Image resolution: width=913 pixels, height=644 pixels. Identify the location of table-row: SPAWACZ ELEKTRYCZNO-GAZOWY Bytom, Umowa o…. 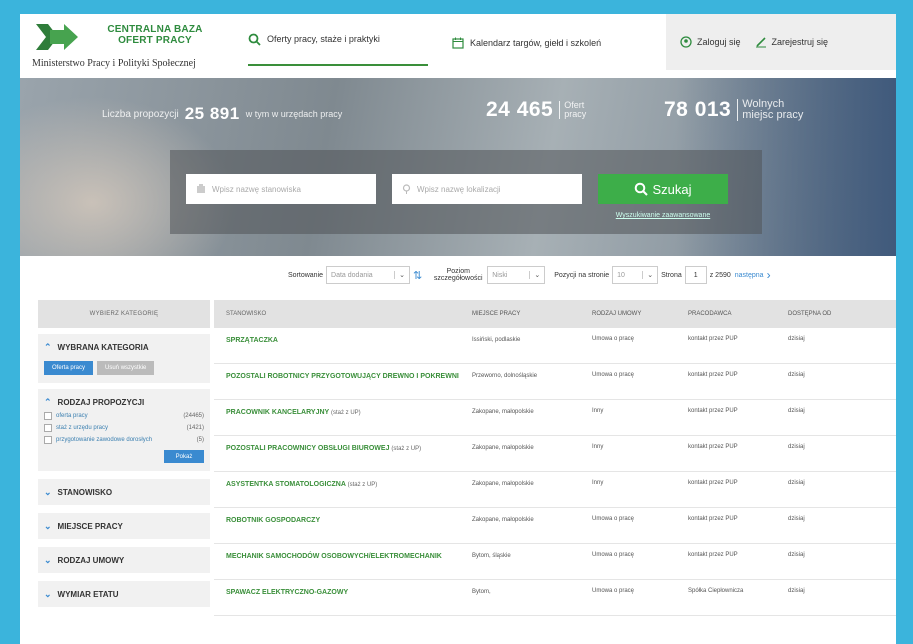
(555, 598).